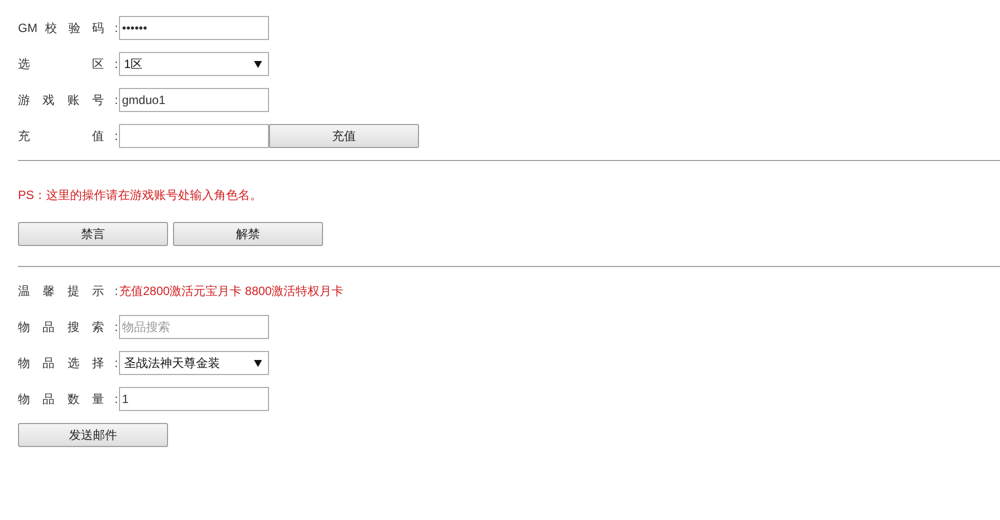 The image size is (1000, 520). I want to click on dropdown: 圣战法神天尊金装, so click(194, 363).